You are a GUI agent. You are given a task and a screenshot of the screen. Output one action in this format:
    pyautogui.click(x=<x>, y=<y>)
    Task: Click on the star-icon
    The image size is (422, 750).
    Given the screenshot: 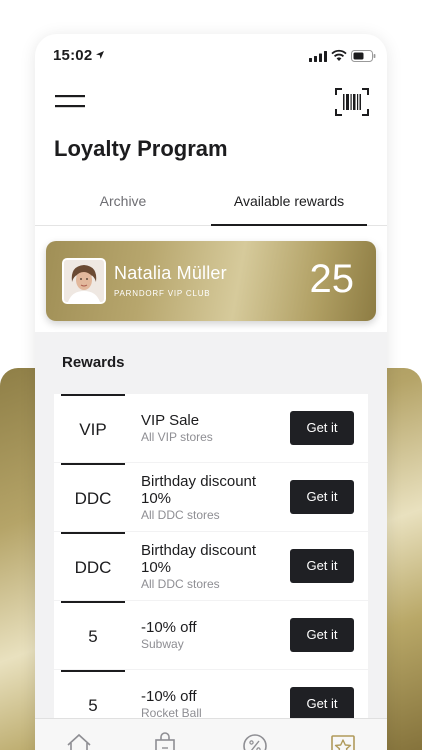 What is the action you would take?
    pyautogui.click(x=343, y=740)
    